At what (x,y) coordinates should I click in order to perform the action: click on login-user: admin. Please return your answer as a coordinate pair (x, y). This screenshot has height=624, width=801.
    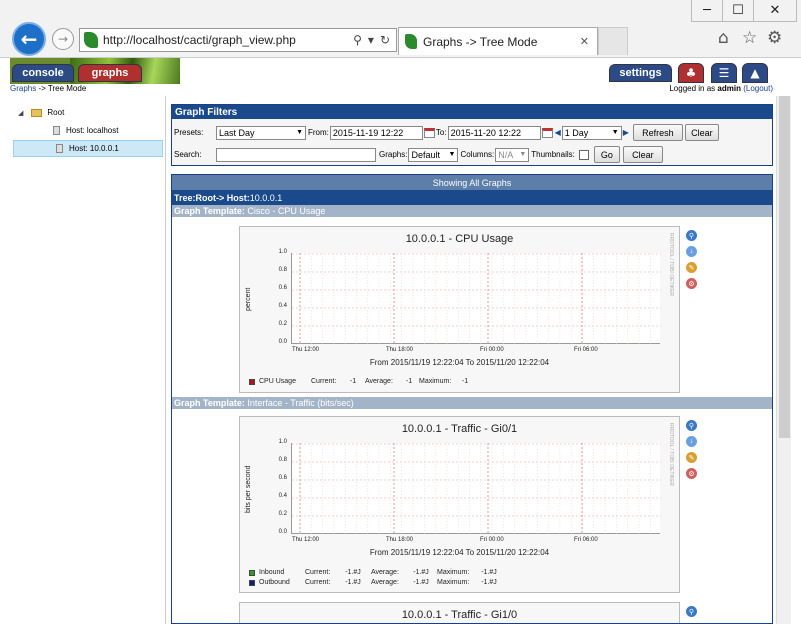
    Looking at the image, I should click on (729, 88).